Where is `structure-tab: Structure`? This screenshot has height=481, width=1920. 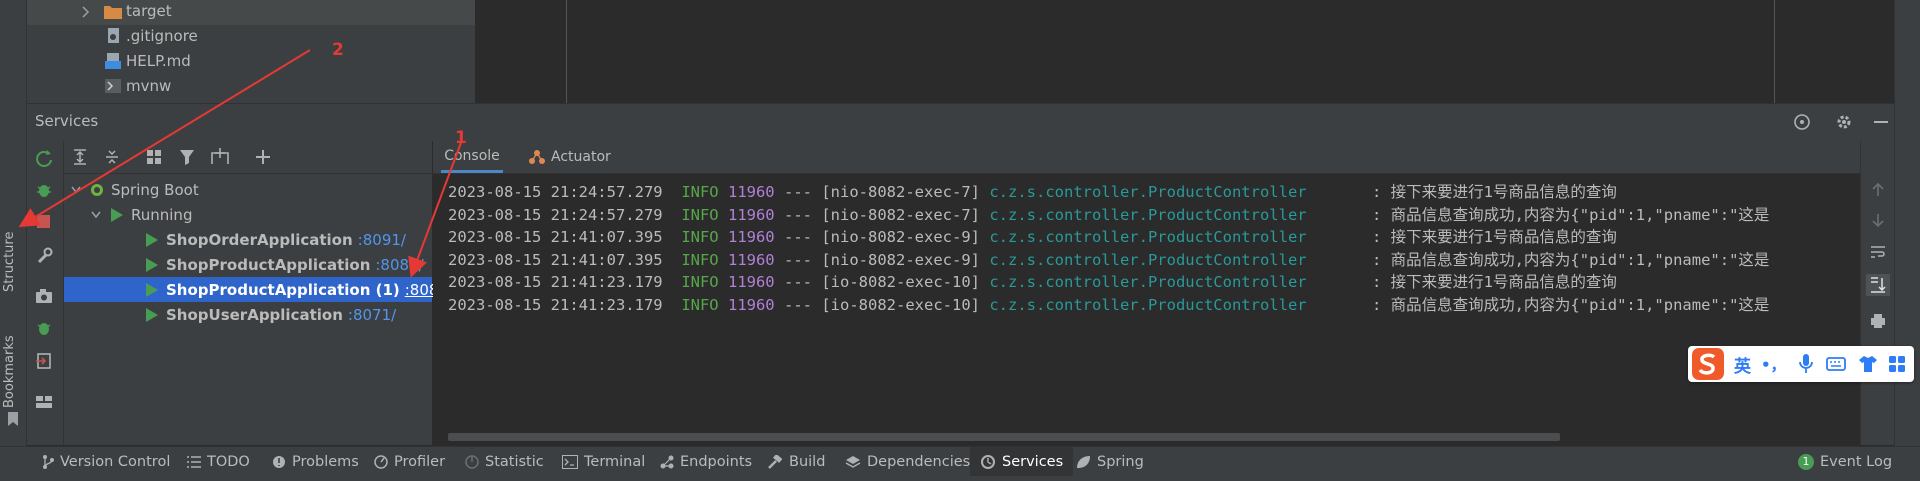 structure-tab: Structure is located at coordinates (9, 262).